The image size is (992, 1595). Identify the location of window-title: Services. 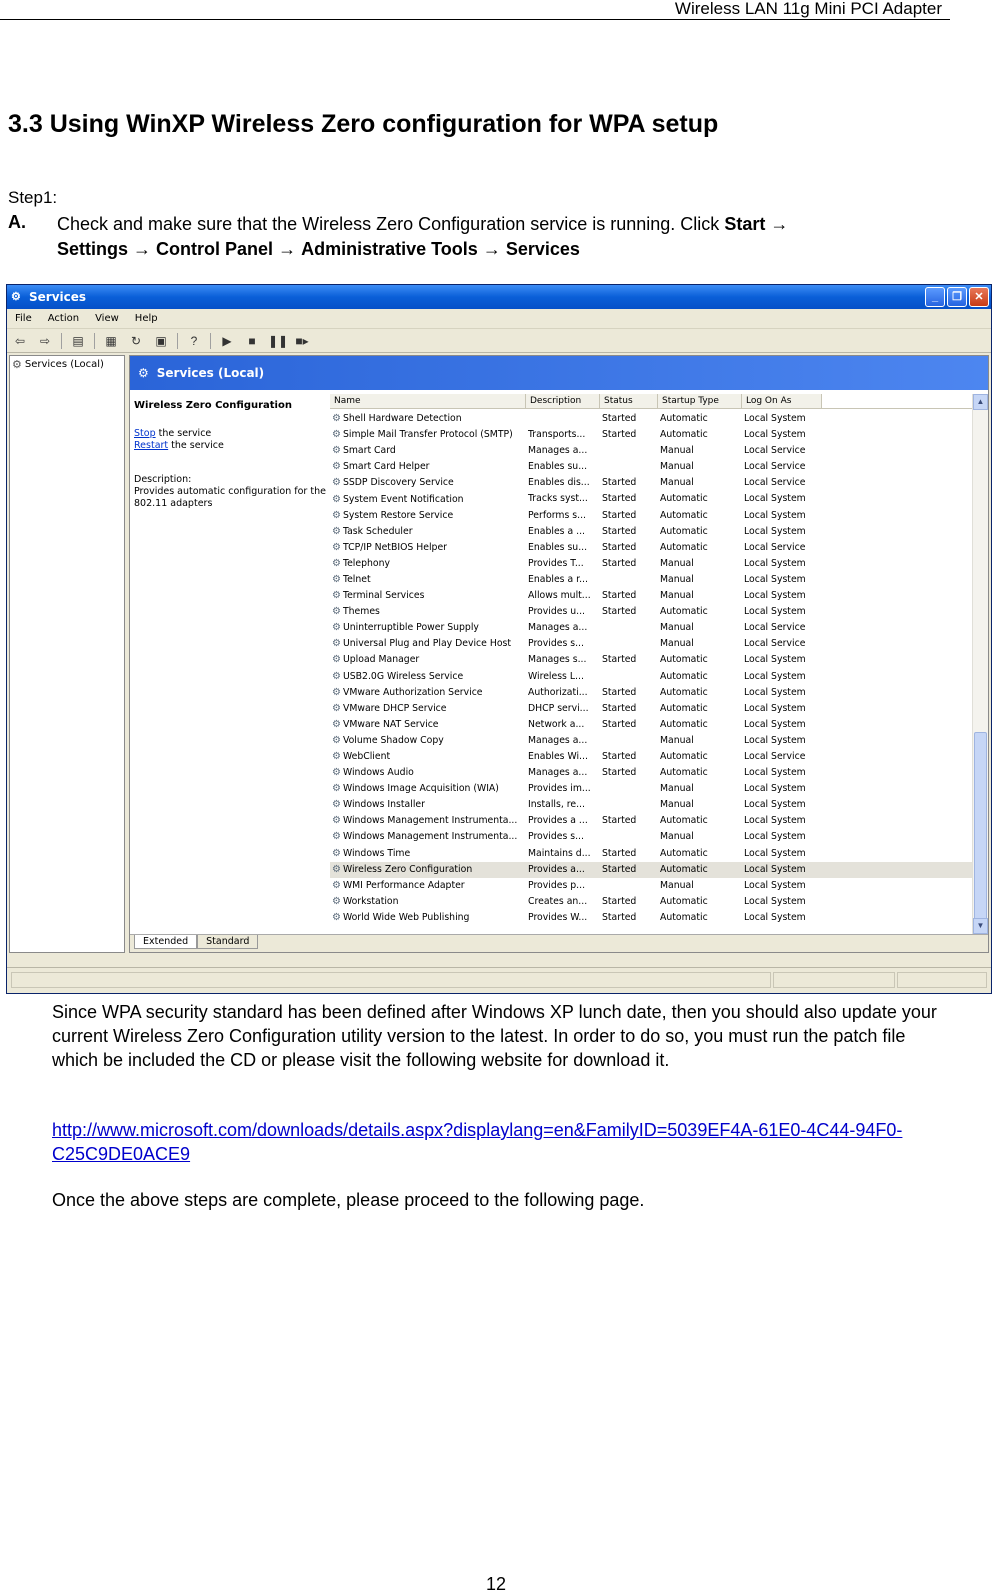
(58, 297).